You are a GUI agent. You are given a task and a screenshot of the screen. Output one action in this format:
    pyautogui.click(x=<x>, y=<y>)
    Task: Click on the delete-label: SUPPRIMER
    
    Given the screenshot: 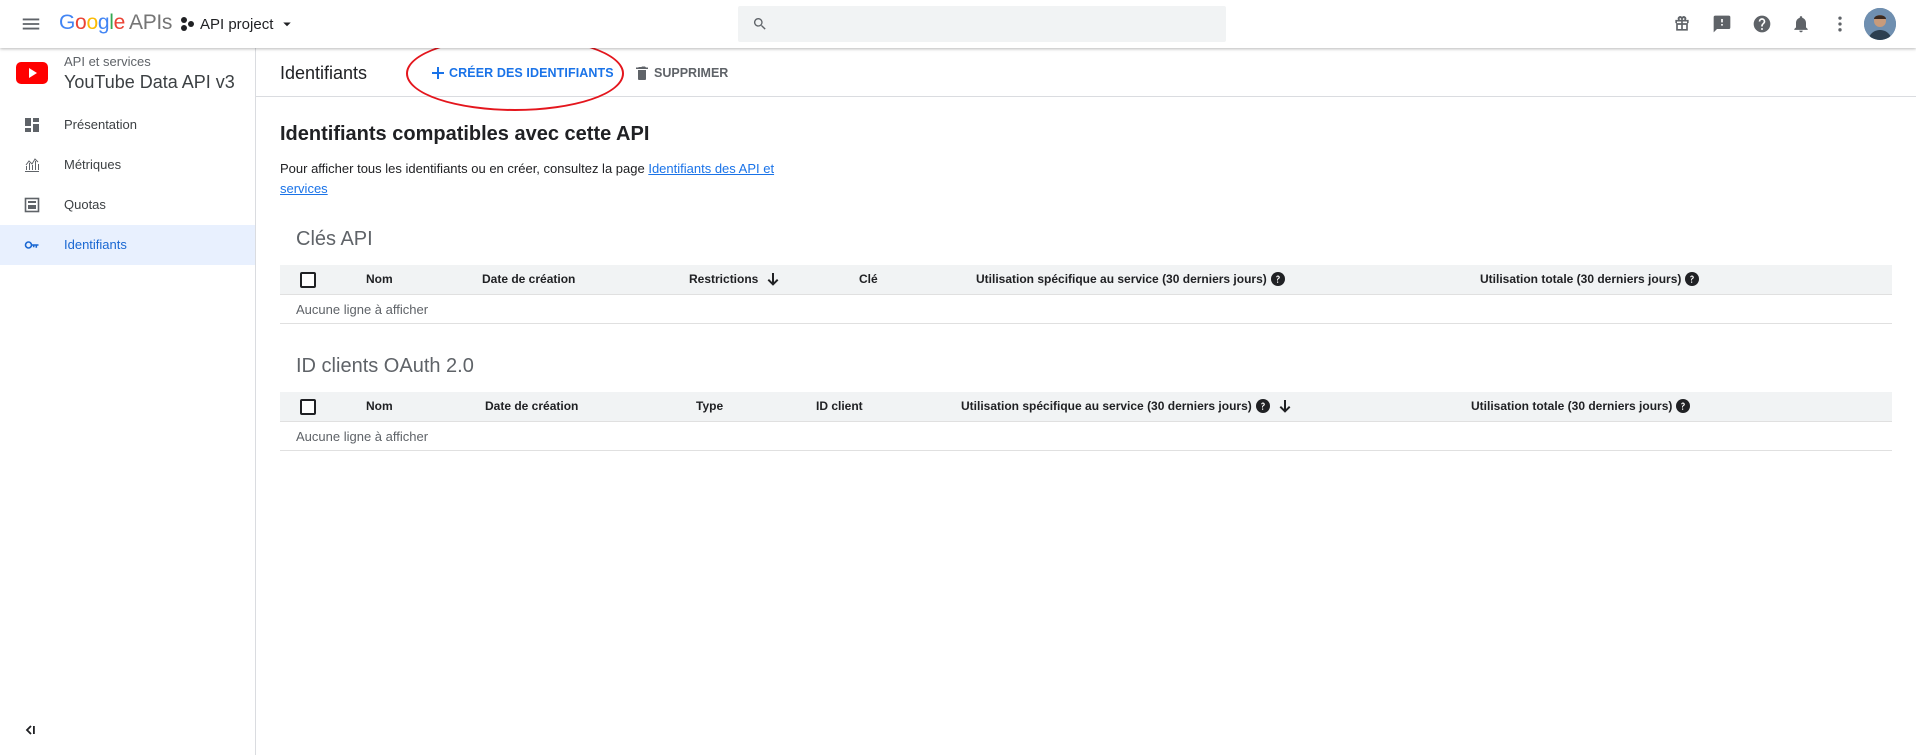 What is the action you would take?
    pyautogui.click(x=691, y=73)
    